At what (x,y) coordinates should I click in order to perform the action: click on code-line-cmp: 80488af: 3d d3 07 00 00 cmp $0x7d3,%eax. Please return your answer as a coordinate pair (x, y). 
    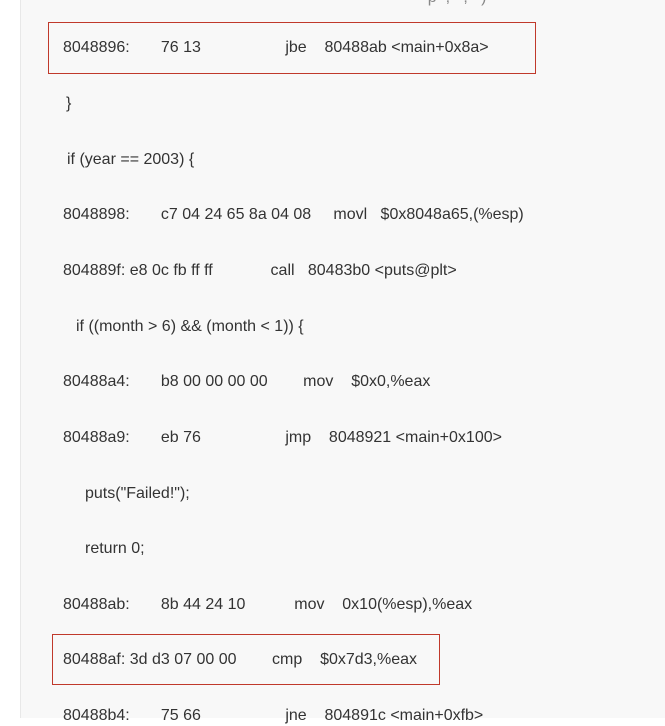
    Looking at the image, I should click on (240, 659).